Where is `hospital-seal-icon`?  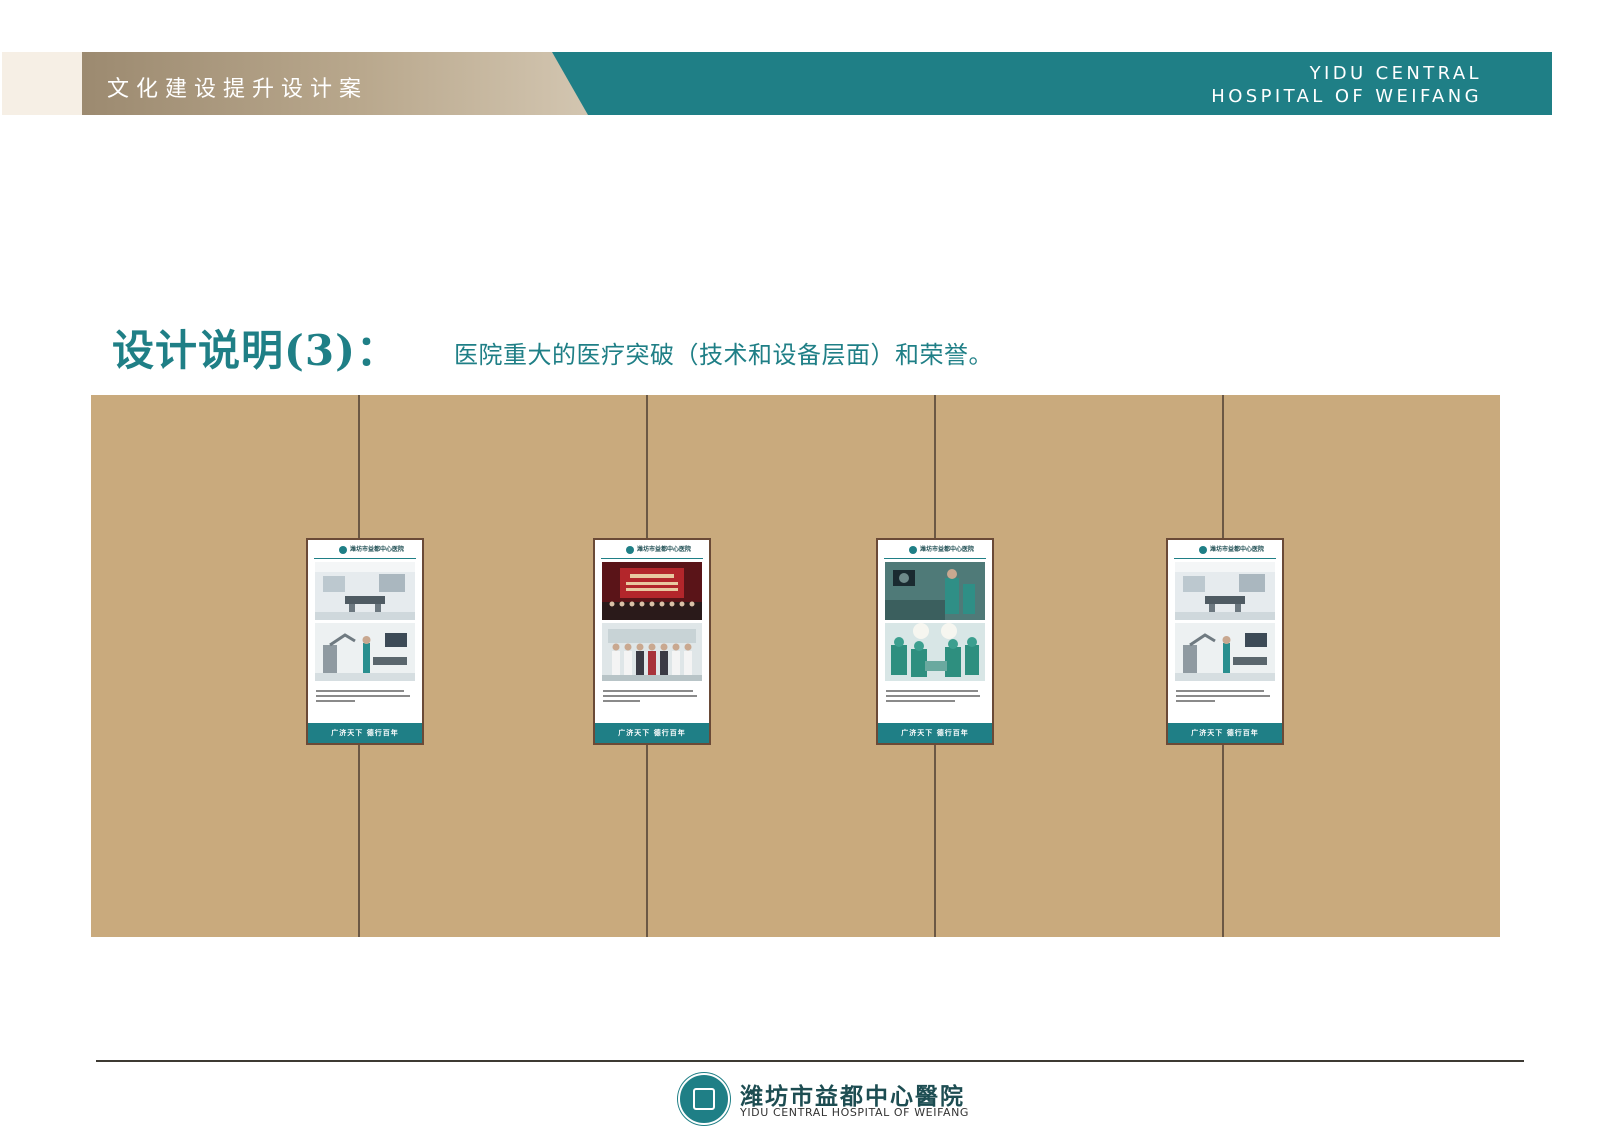
hospital-seal-icon is located at coordinates (704, 1099).